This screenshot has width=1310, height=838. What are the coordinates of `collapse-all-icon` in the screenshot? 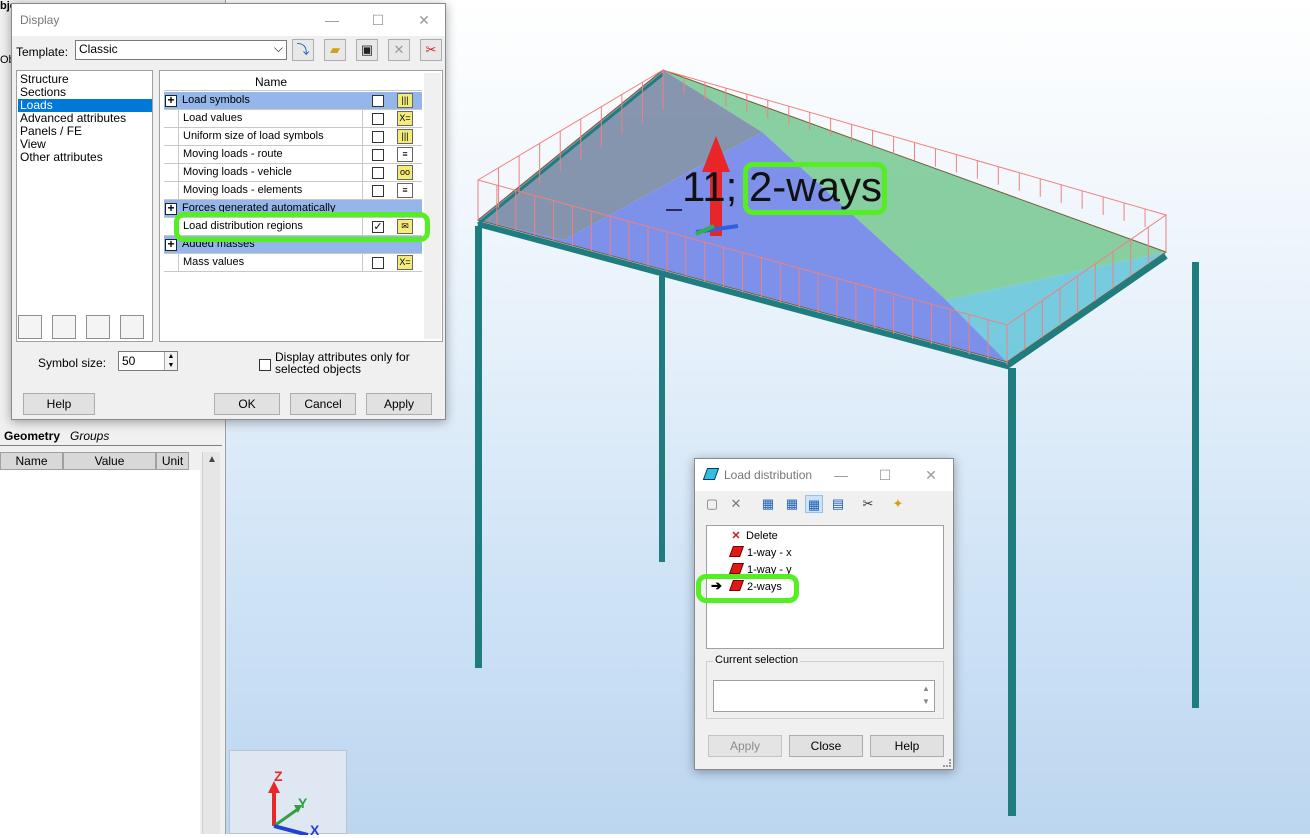 It's located at (64, 327).